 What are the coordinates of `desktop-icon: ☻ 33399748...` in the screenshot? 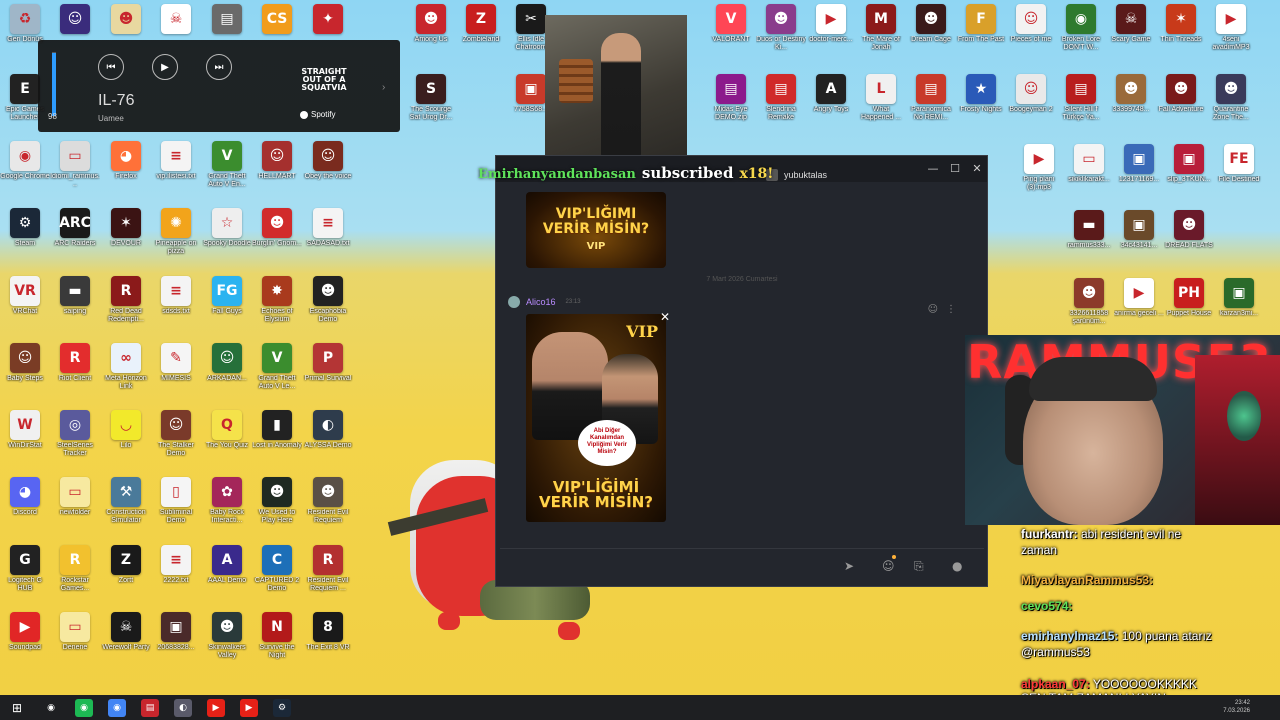 It's located at (1131, 103).